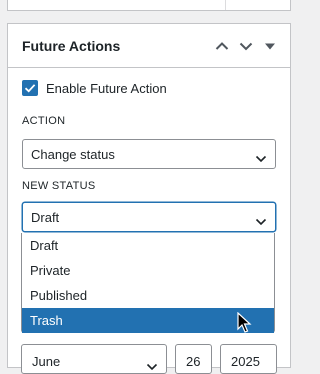 The height and width of the screenshot is (374, 320). Describe the element at coordinates (148, 270) in the screenshot. I see `option-private: Private` at that location.